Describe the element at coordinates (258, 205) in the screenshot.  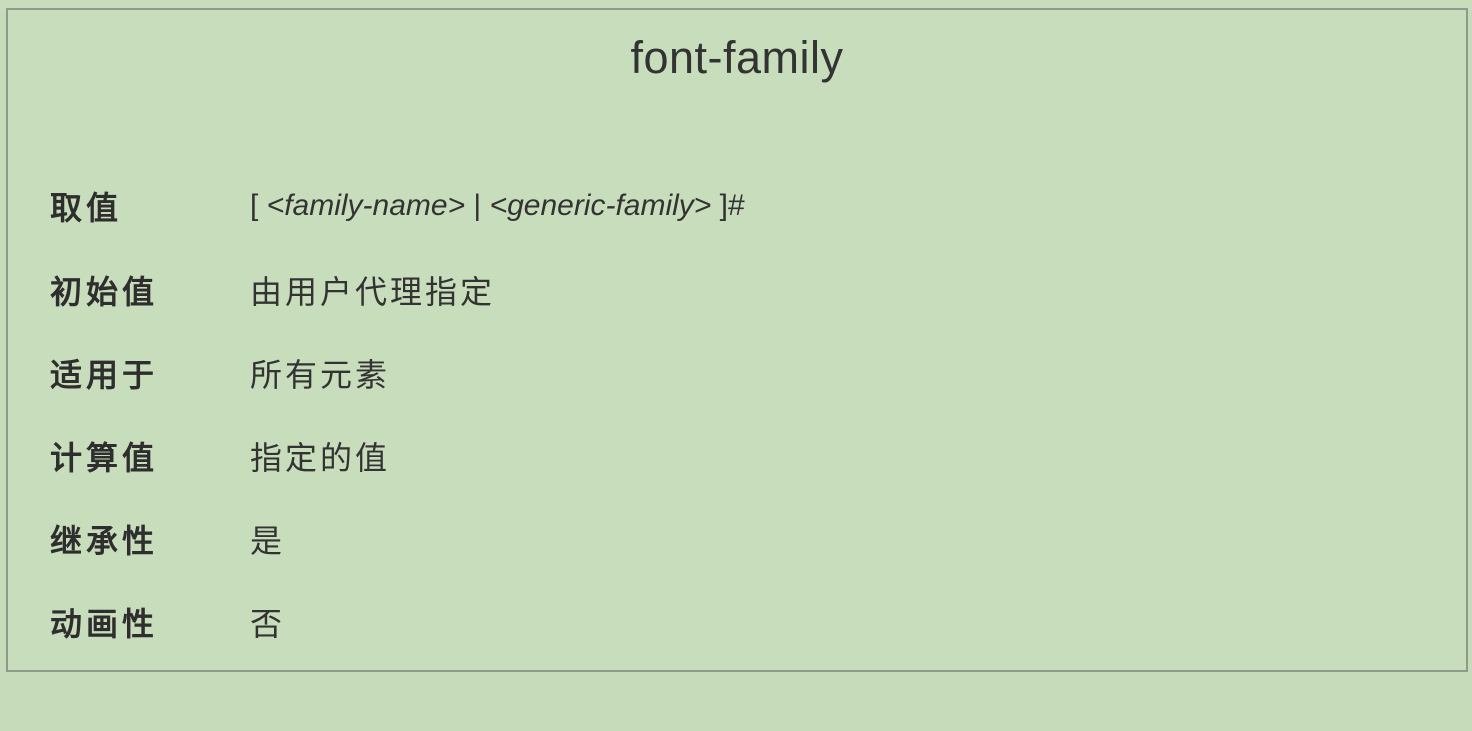
I see `syntax-open-bracket: [` at that location.